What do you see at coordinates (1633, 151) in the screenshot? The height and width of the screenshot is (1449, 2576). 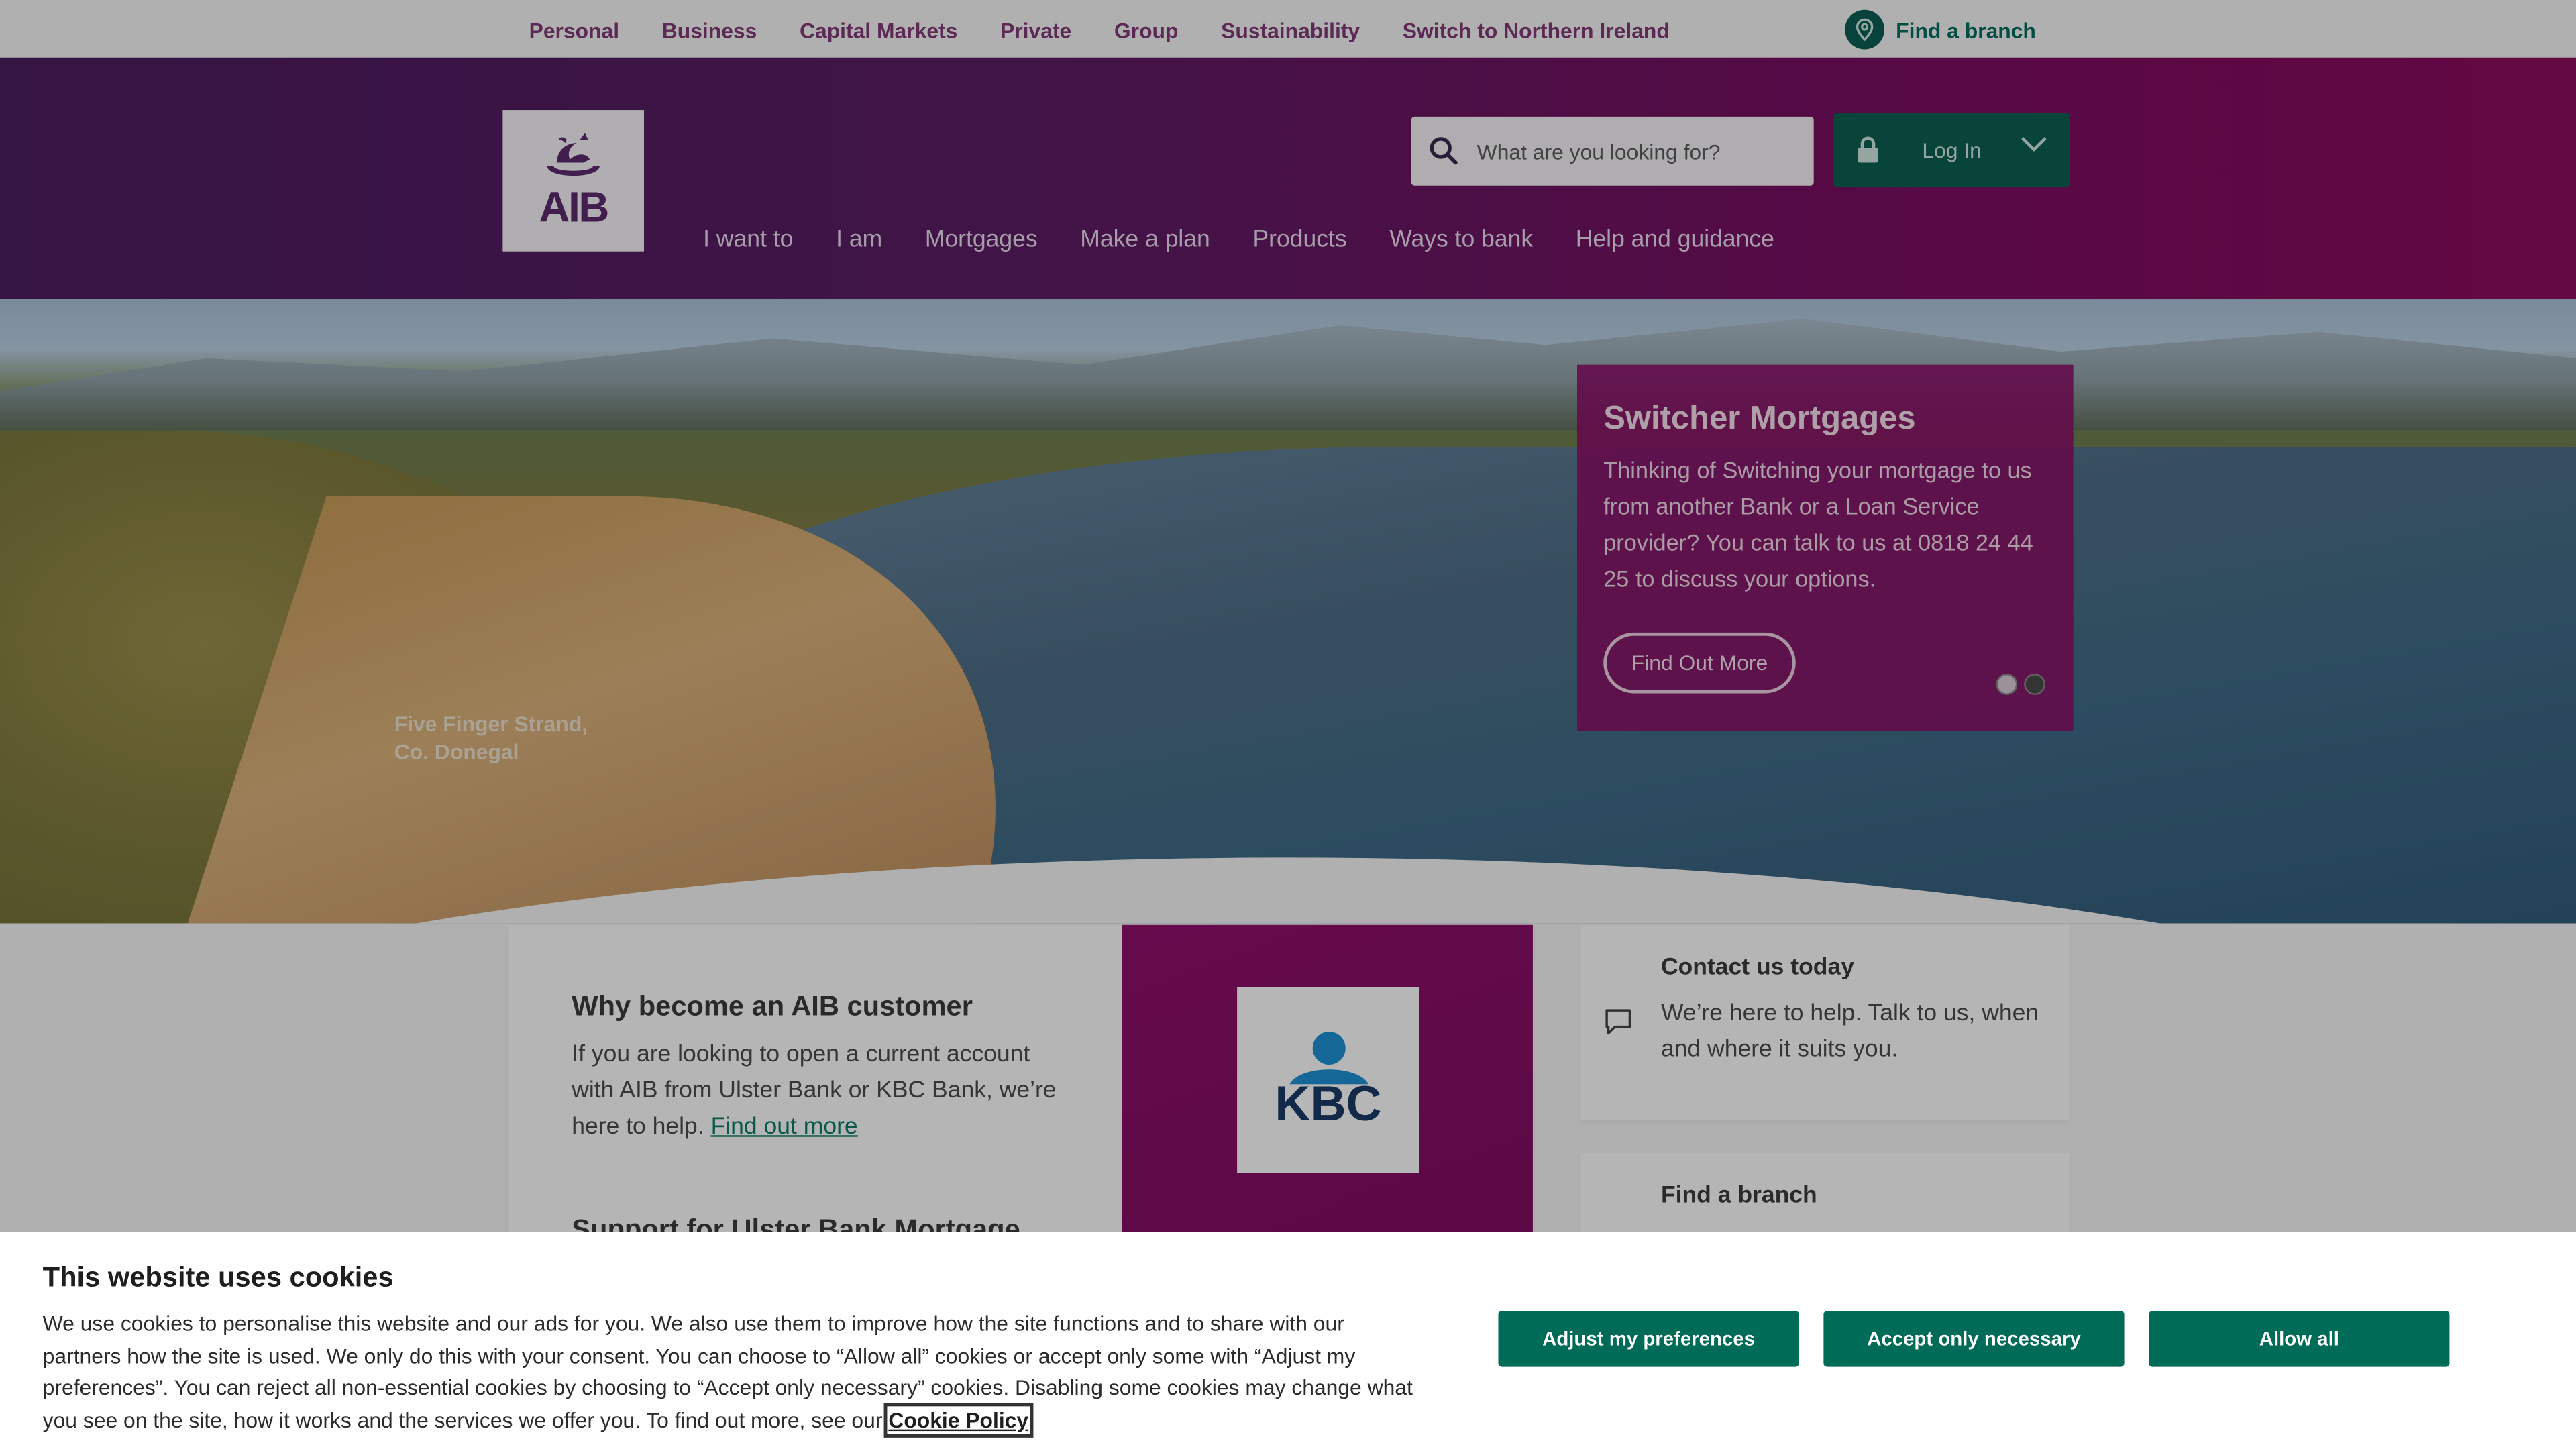 I see `search-input` at bounding box center [1633, 151].